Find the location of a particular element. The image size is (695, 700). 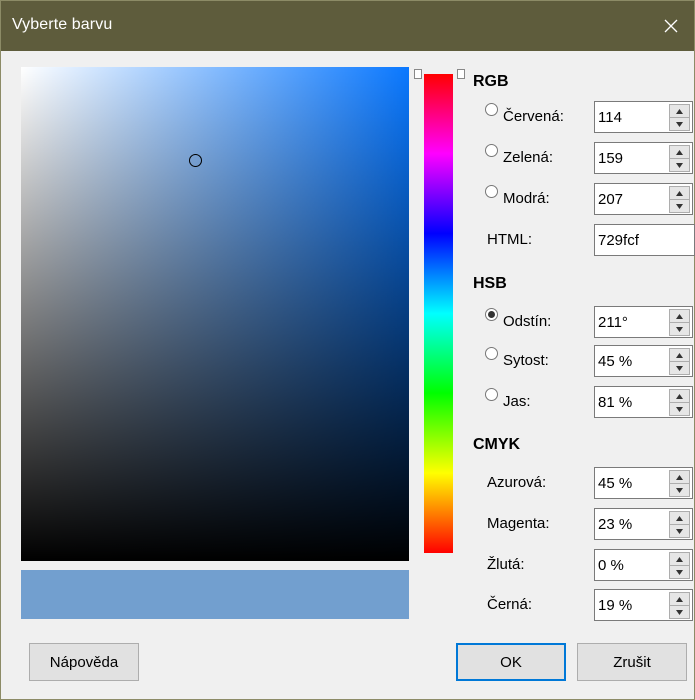

green-spinbox: 159 is located at coordinates (643, 158).